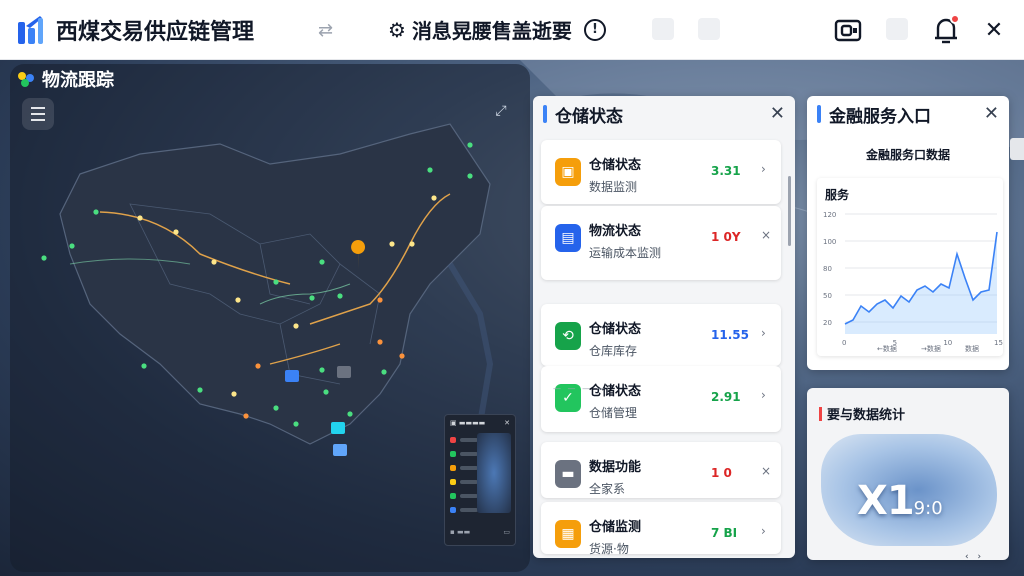 The height and width of the screenshot is (576, 1024). I want to click on chat-ghost-icon, so click(897, 29).